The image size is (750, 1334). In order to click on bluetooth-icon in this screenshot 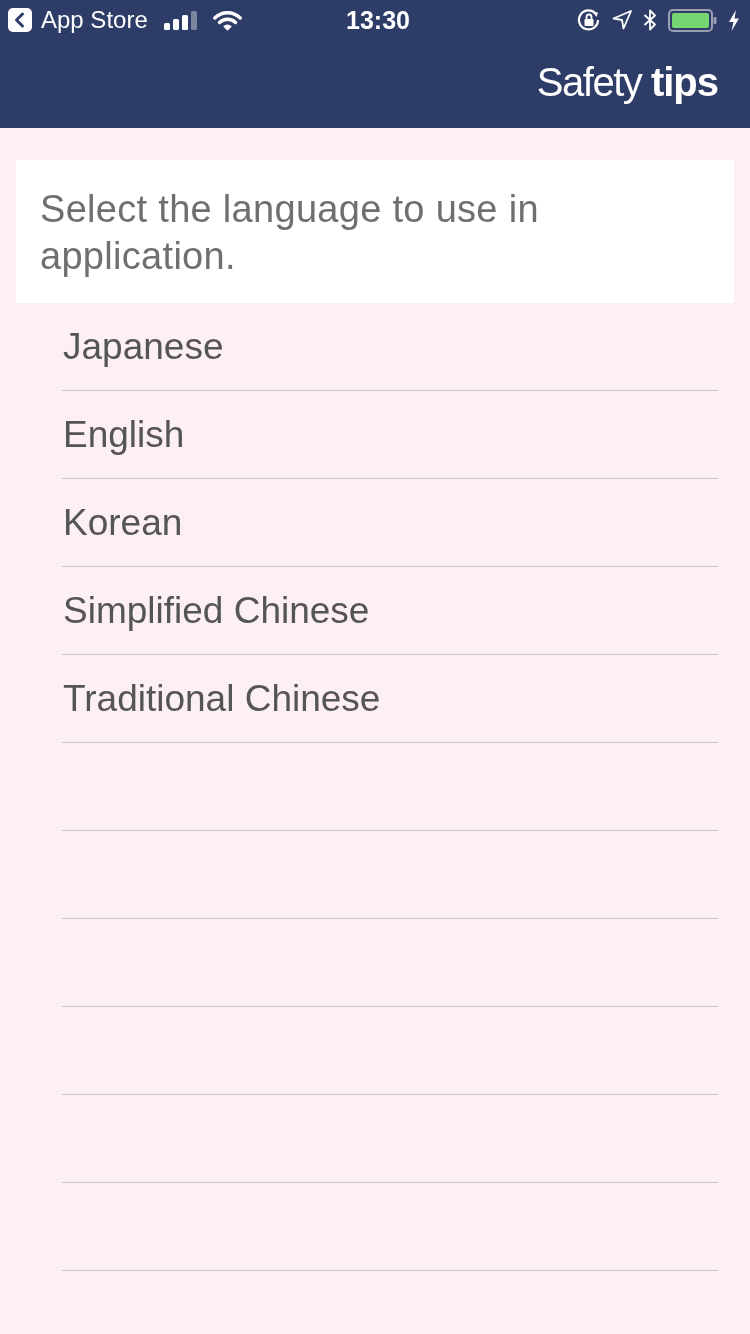, I will do `click(650, 20)`.